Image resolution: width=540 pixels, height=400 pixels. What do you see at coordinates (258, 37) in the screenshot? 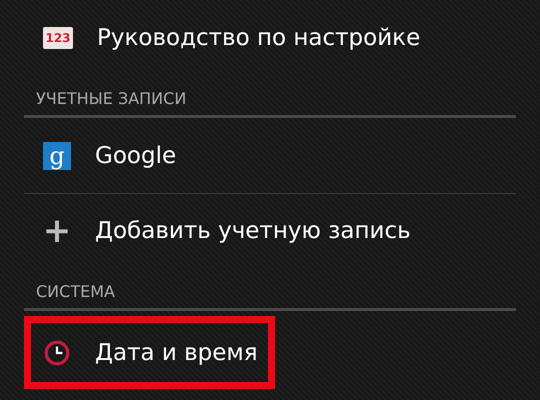
I see `item-label: Руководство по настройке` at bounding box center [258, 37].